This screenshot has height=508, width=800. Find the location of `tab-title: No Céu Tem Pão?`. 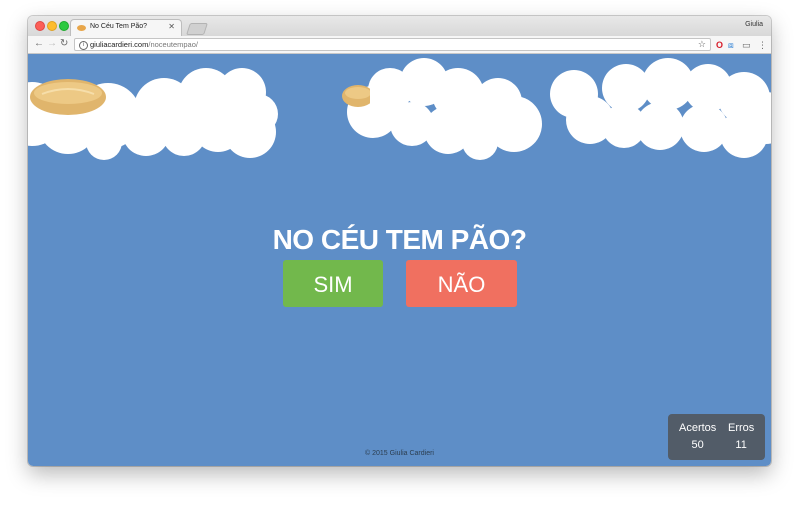

tab-title: No Céu Tem Pão? is located at coordinates (119, 26).